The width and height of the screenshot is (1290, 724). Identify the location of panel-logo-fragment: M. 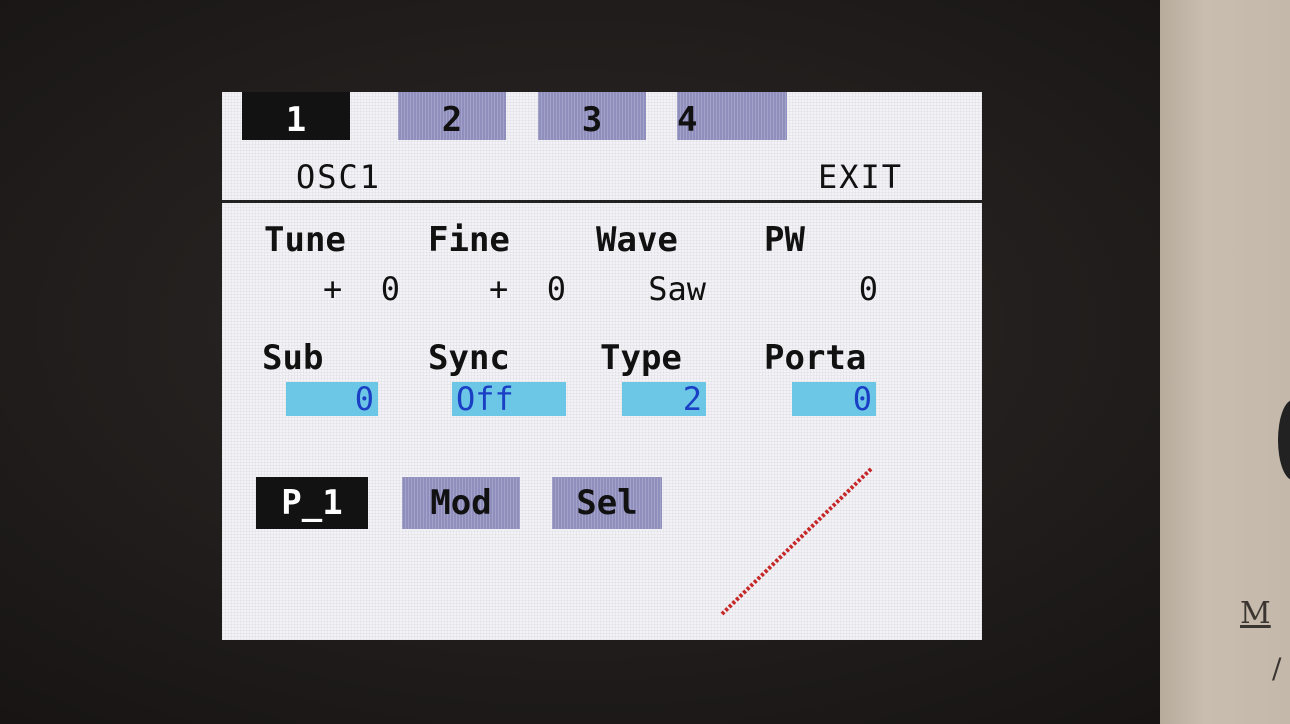
(1255, 613).